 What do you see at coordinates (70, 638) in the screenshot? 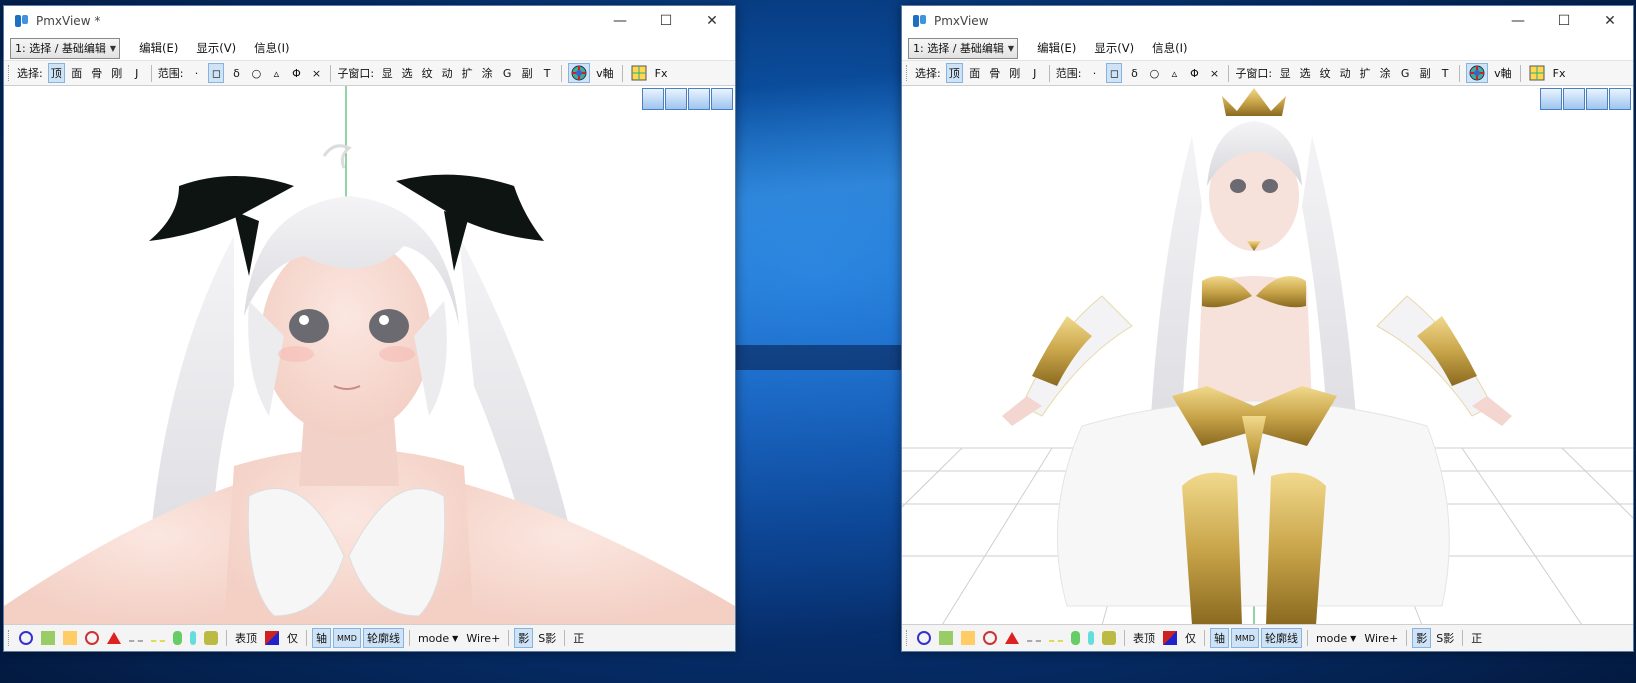
I see `weight-display-icon` at bounding box center [70, 638].